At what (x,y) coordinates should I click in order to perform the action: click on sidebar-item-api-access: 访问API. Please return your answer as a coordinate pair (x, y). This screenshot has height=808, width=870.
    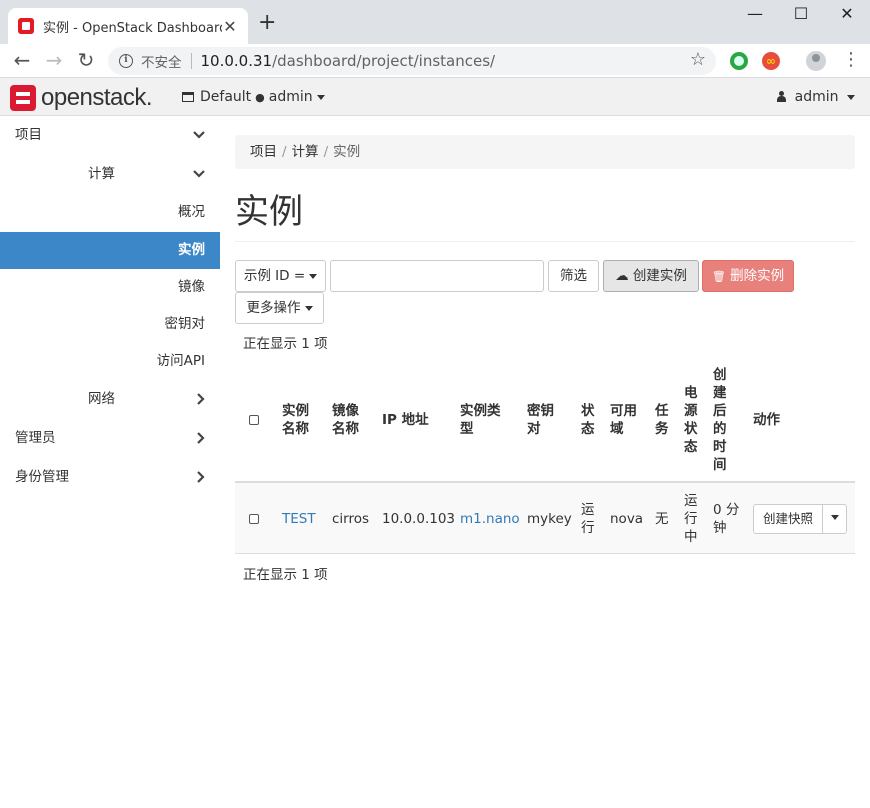
    Looking at the image, I should click on (110, 361).